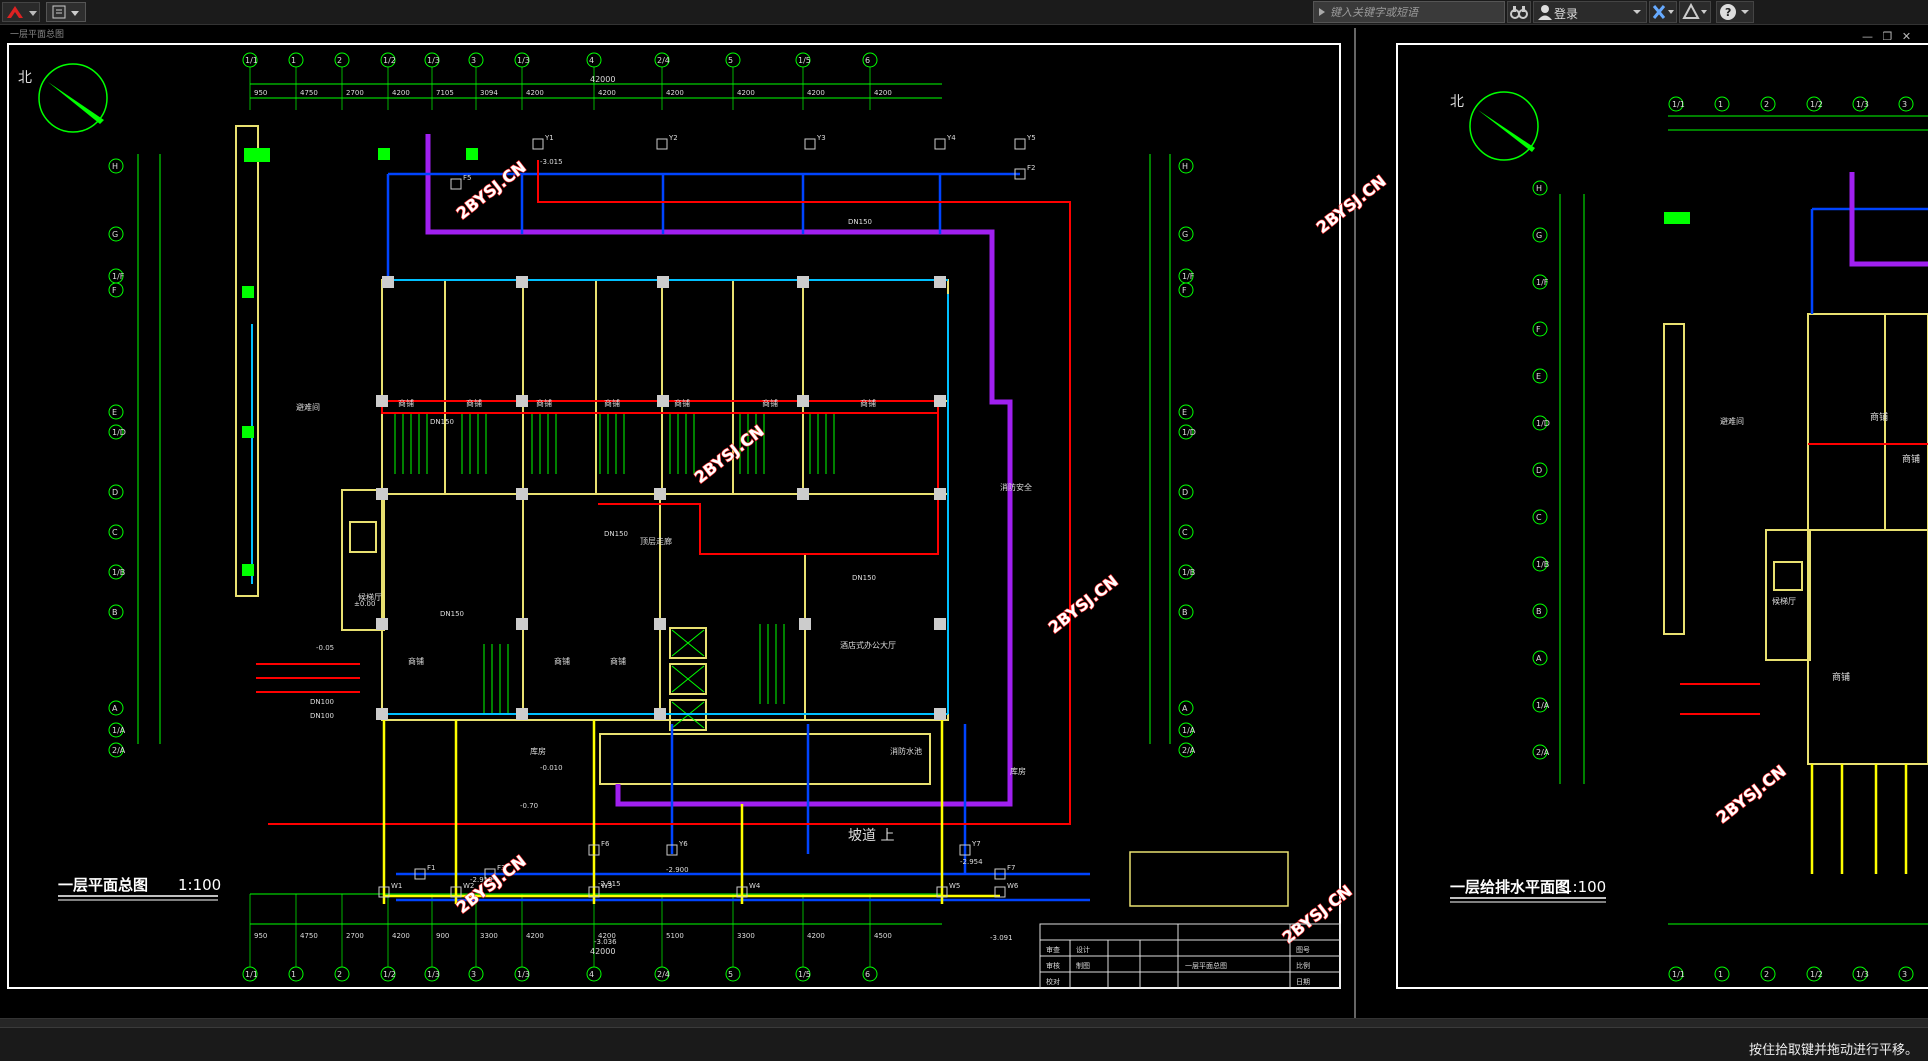  I want to click on title-block-text: 图号, so click(1303, 950).